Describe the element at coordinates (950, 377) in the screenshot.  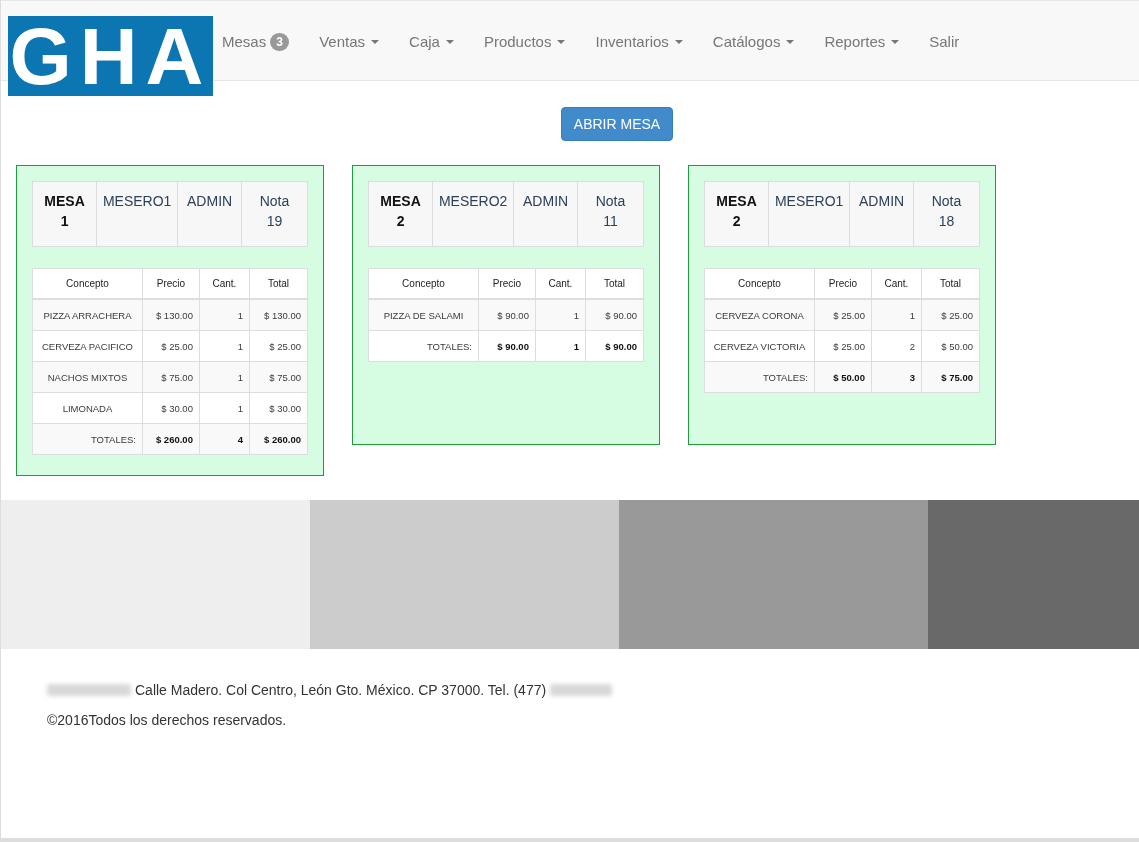
I see `total-cell: $ 75.00` at that location.